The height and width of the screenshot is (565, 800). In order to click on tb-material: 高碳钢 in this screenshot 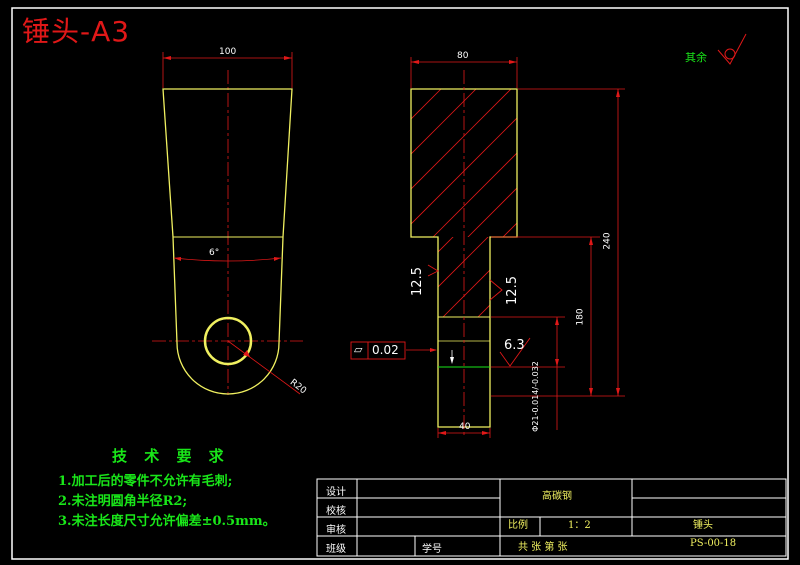, I will do `click(557, 496)`.